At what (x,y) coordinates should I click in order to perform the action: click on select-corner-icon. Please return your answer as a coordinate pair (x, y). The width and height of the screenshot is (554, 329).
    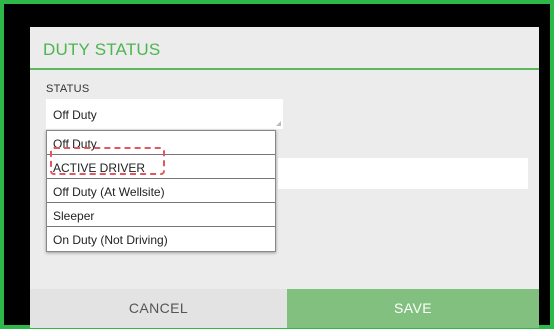
    Looking at the image, I should click on (278, 123).